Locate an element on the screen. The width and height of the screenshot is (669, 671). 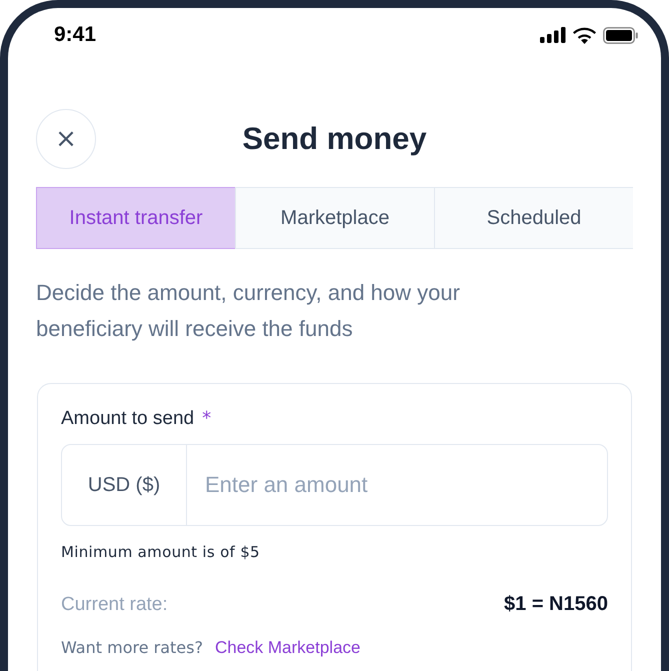
required-mark: * is located at coordinates (207, 418).